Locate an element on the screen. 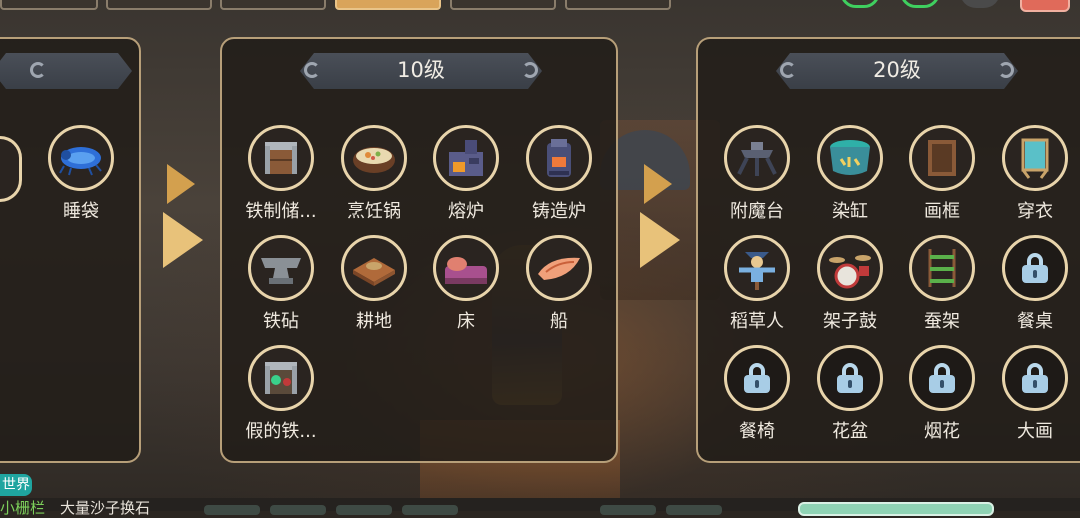  recipe-item-farmland: 耕地 is located at coordinates (374, 284).